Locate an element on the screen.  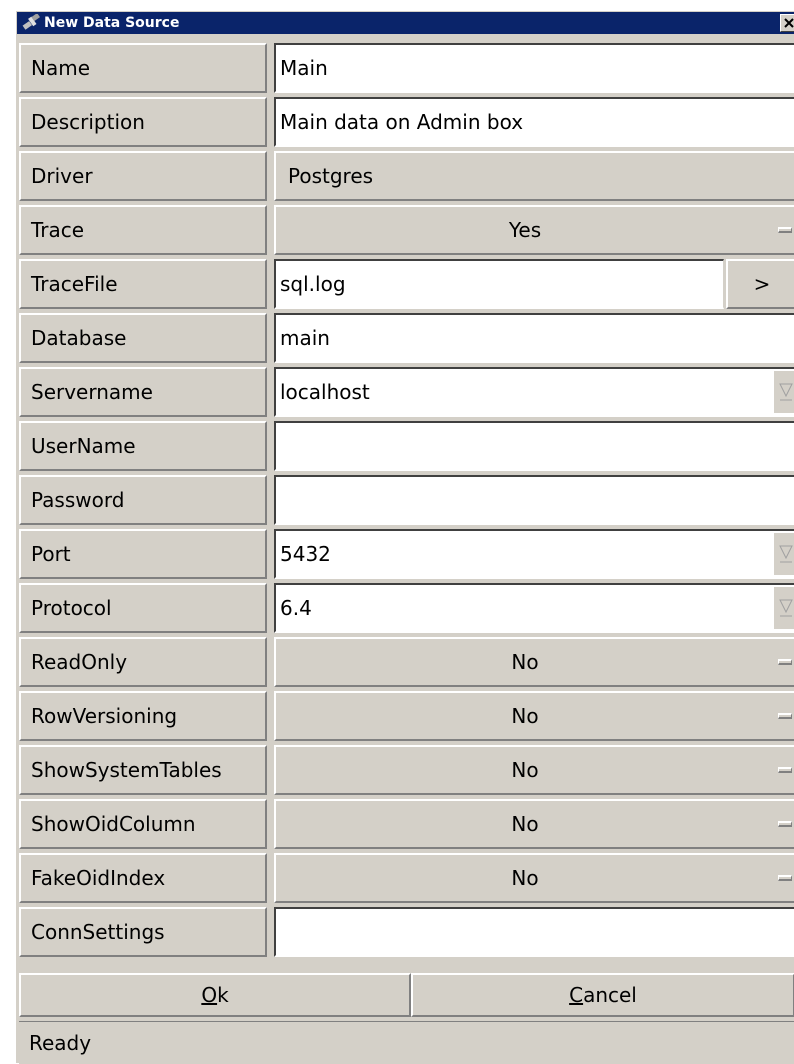
close-icon is located at coordinates (789, 23).